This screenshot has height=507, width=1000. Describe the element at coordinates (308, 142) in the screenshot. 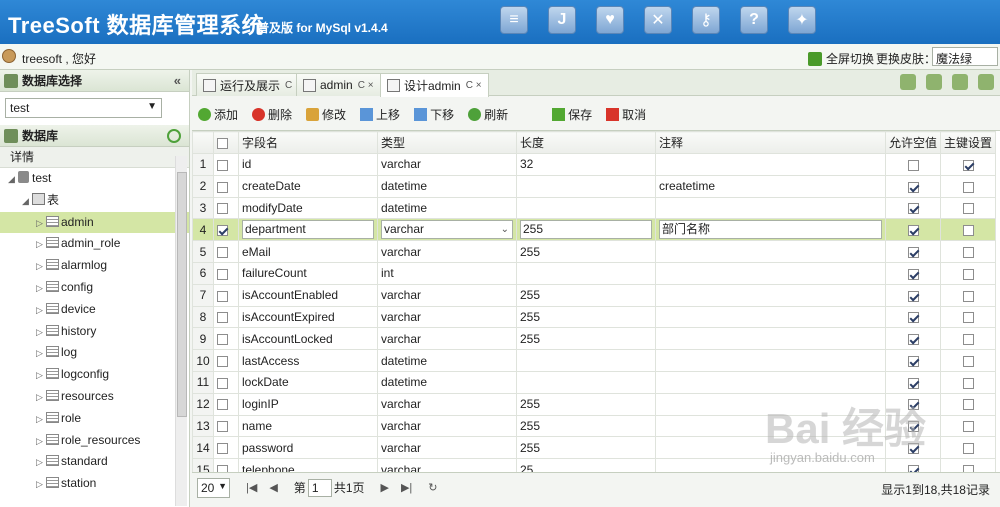

I see `col-field-name: 字段名` at that location.